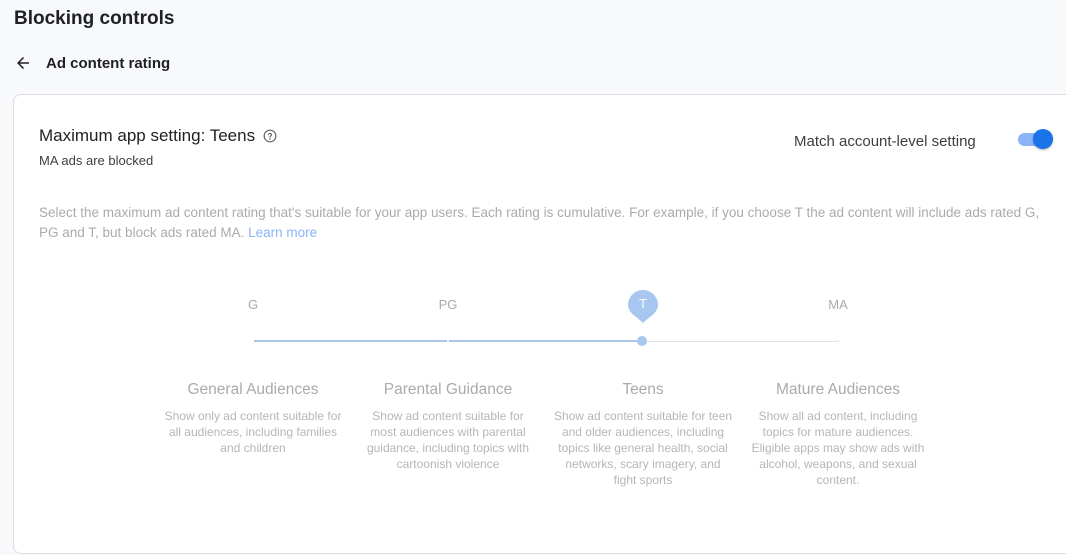 Image resolution: width=1066 pixels, height=555 pixels. What do you see at coordinates (838, 304) in the screenshot?
I see `slider-label-ma: MA` at bounding box center [838, 304].